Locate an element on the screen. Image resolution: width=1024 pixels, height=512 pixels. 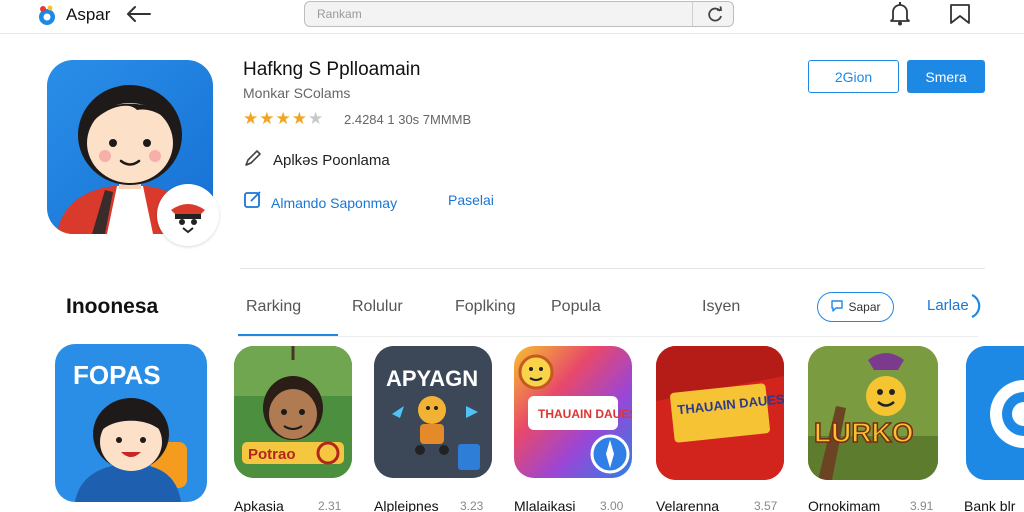
edit-square-icon is located at coordinates (253, 202).